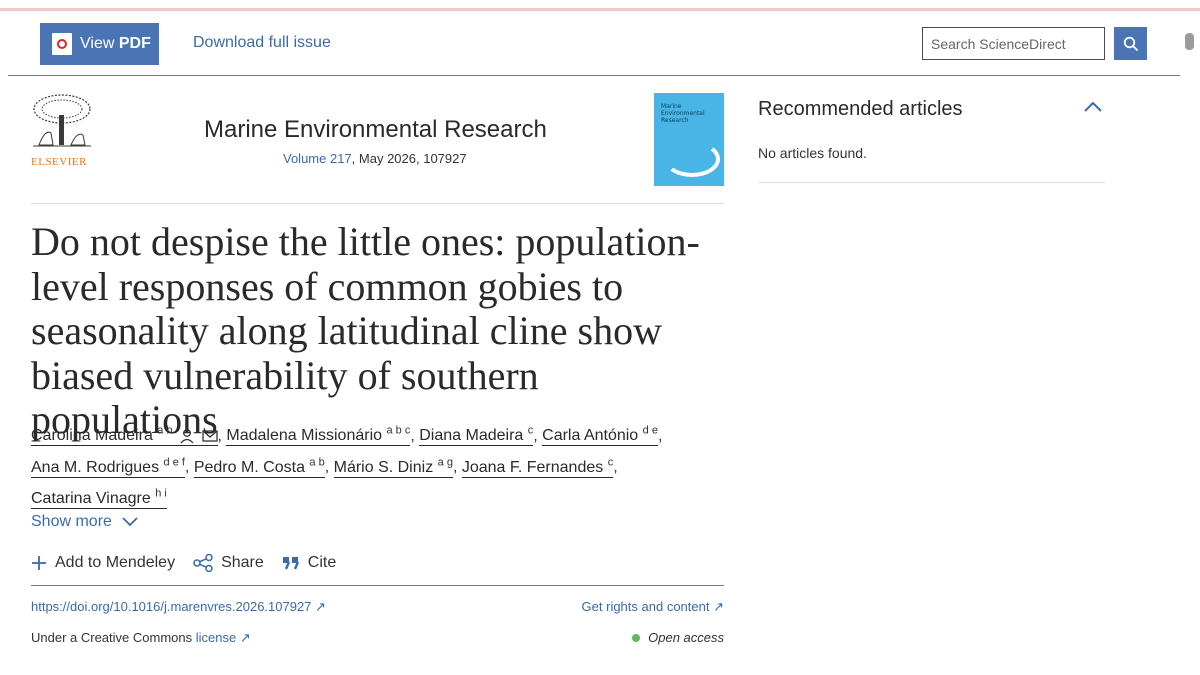  Describe the element at coordinates (39, 563) in the screenshot. I see `plus-icon` at that location.